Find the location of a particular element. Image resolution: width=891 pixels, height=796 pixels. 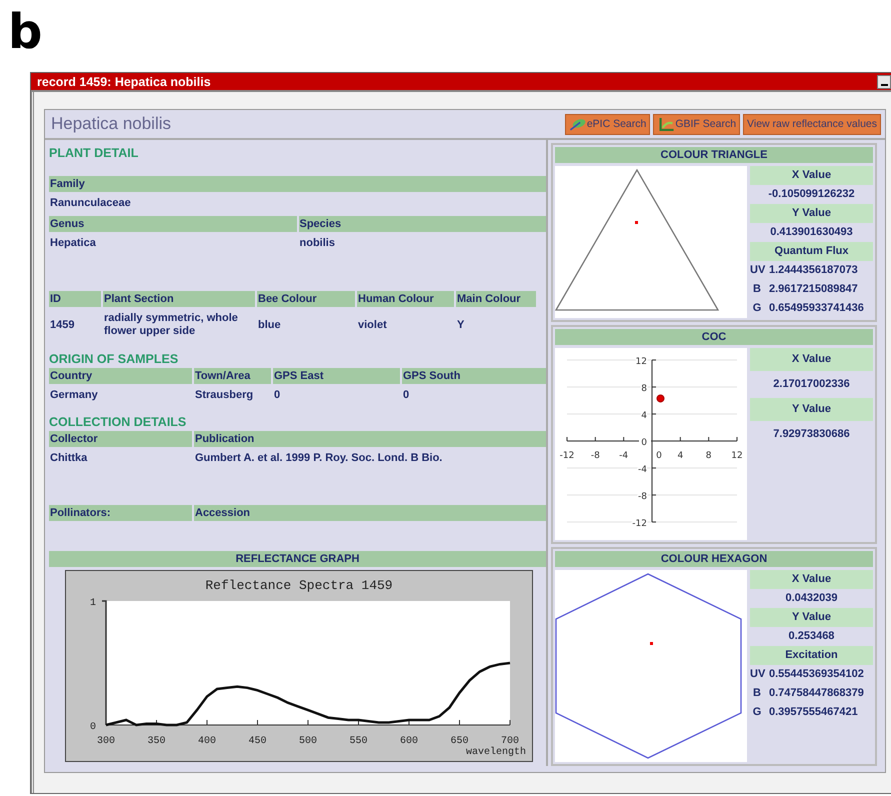

window-title: record 1459: Hepatica nobilis is located at coordinates (124, 81).